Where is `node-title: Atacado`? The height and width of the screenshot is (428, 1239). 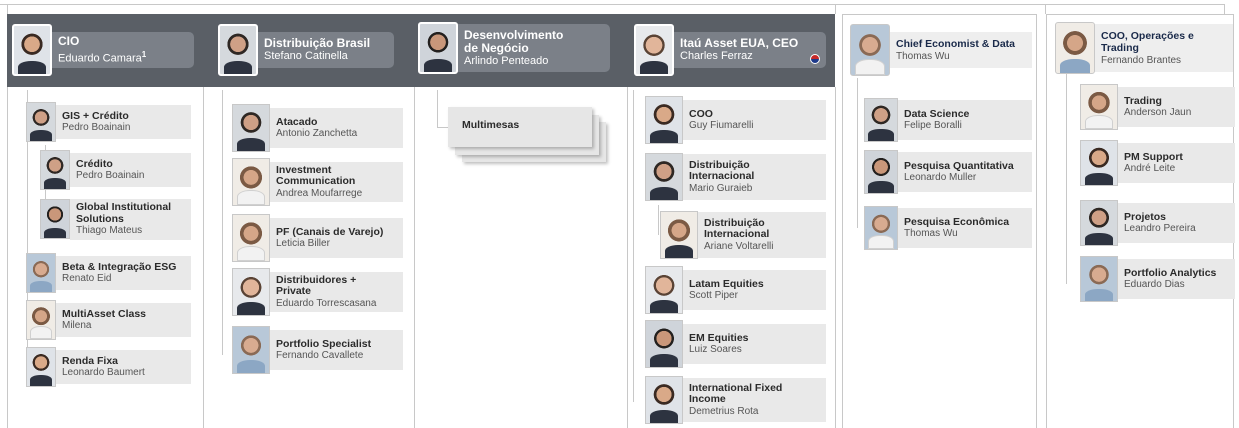
node-title: Atacado is located at coordinates (297, 121).